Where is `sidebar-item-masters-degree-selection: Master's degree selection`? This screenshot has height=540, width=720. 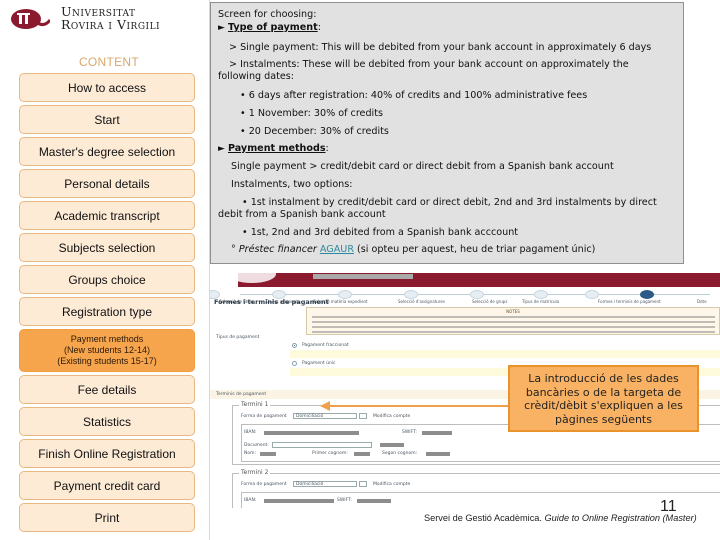 sidebar-item-masters-degree-selection: Master's degree selection is located at coordinates (107, 151).